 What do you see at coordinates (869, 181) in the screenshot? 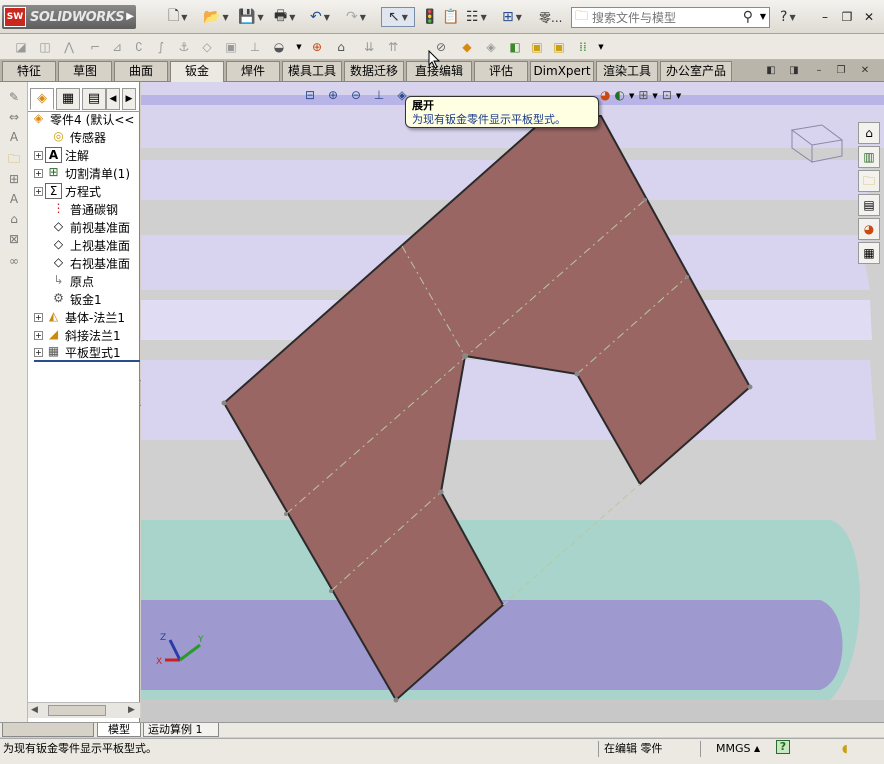
I see `file-explorer-icon: 🗀` at bounding box center [869, 181].